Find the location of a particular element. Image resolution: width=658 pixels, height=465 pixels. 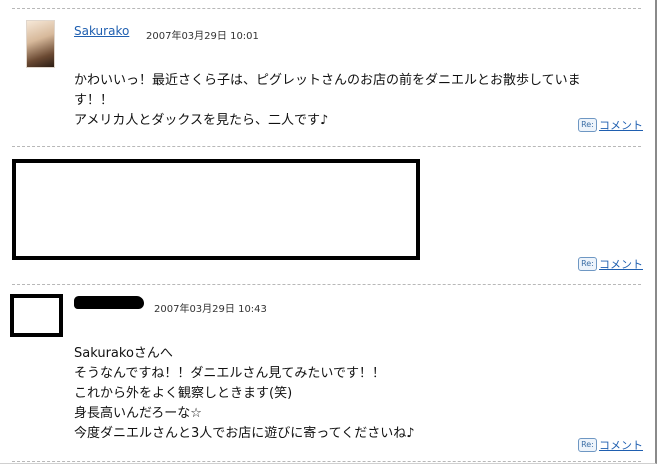

comment-date: 2007年03月29日 10:01 is located at coordinates (202, 36).